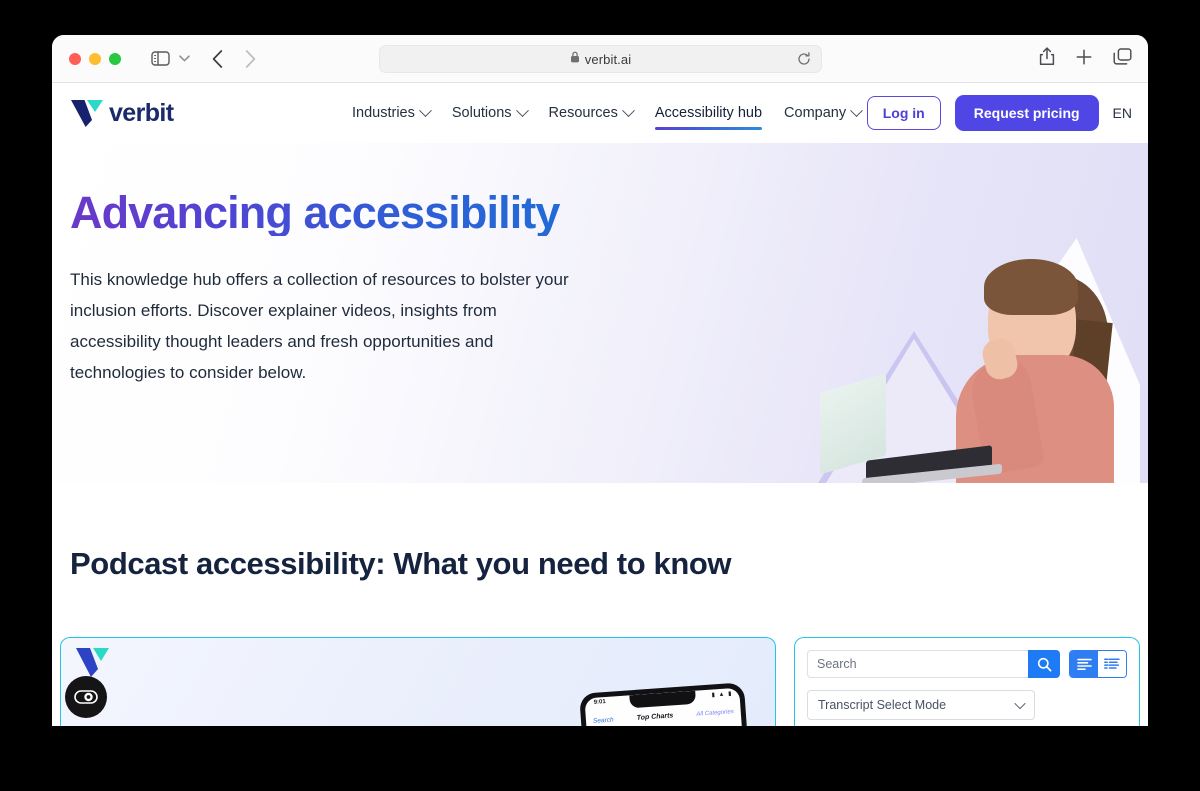 The image size is (1200, 791). I want to click on close-window-button, so click(75, 58).